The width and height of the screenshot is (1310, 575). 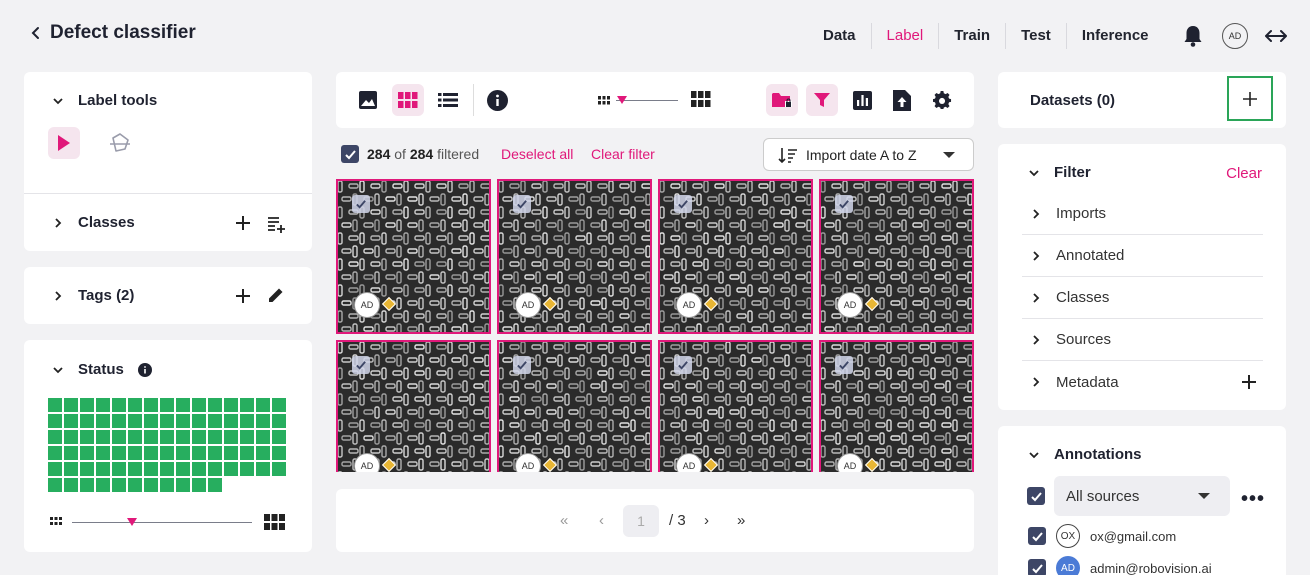 I want to click on nav-data: Data, so click(x=840, y=36).